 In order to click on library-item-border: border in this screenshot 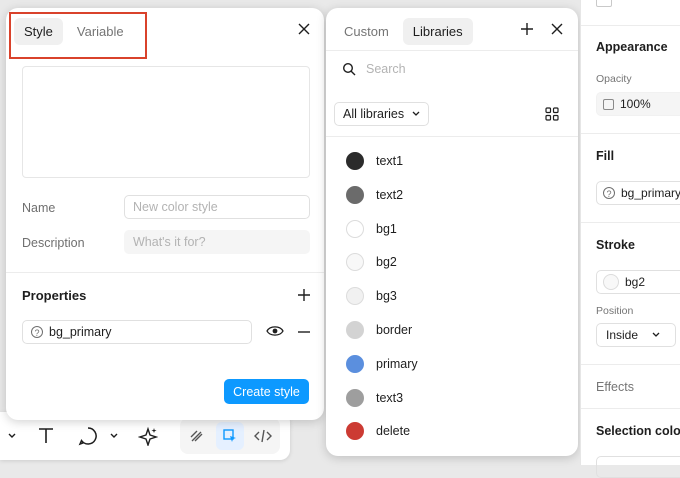, I will do `click(379, 330)`.